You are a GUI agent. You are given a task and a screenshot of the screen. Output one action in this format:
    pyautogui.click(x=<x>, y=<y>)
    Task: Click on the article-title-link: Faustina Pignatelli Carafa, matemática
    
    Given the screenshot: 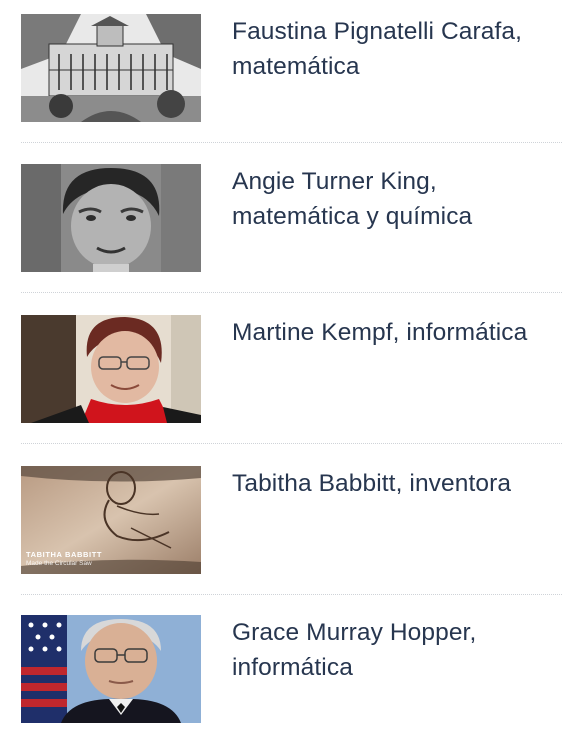 What is the action you would take?
    pyautogui.click(x=397, y=49)
    